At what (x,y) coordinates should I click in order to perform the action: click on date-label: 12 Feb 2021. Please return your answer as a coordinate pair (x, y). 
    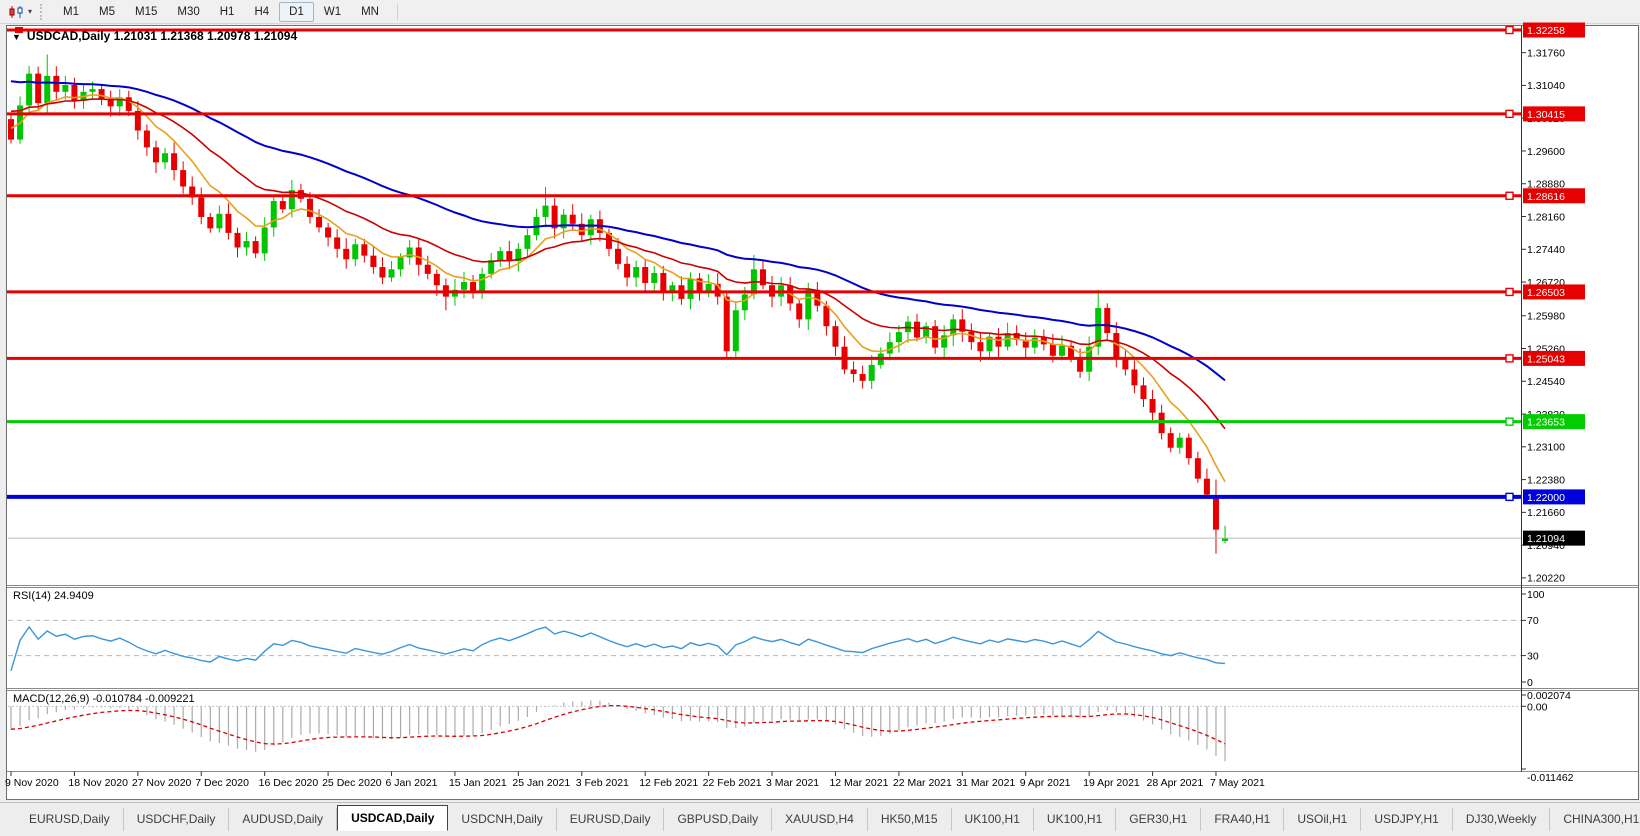
    Looking at the image, I should click on (668, 783).